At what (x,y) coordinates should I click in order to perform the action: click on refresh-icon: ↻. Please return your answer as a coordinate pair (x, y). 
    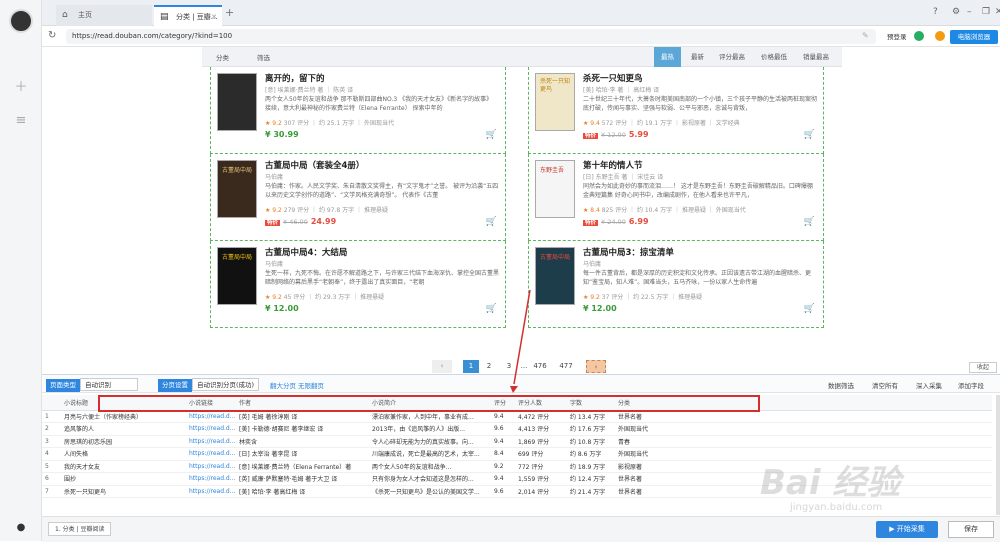
    Looking at the image, I should click on (52, 35).